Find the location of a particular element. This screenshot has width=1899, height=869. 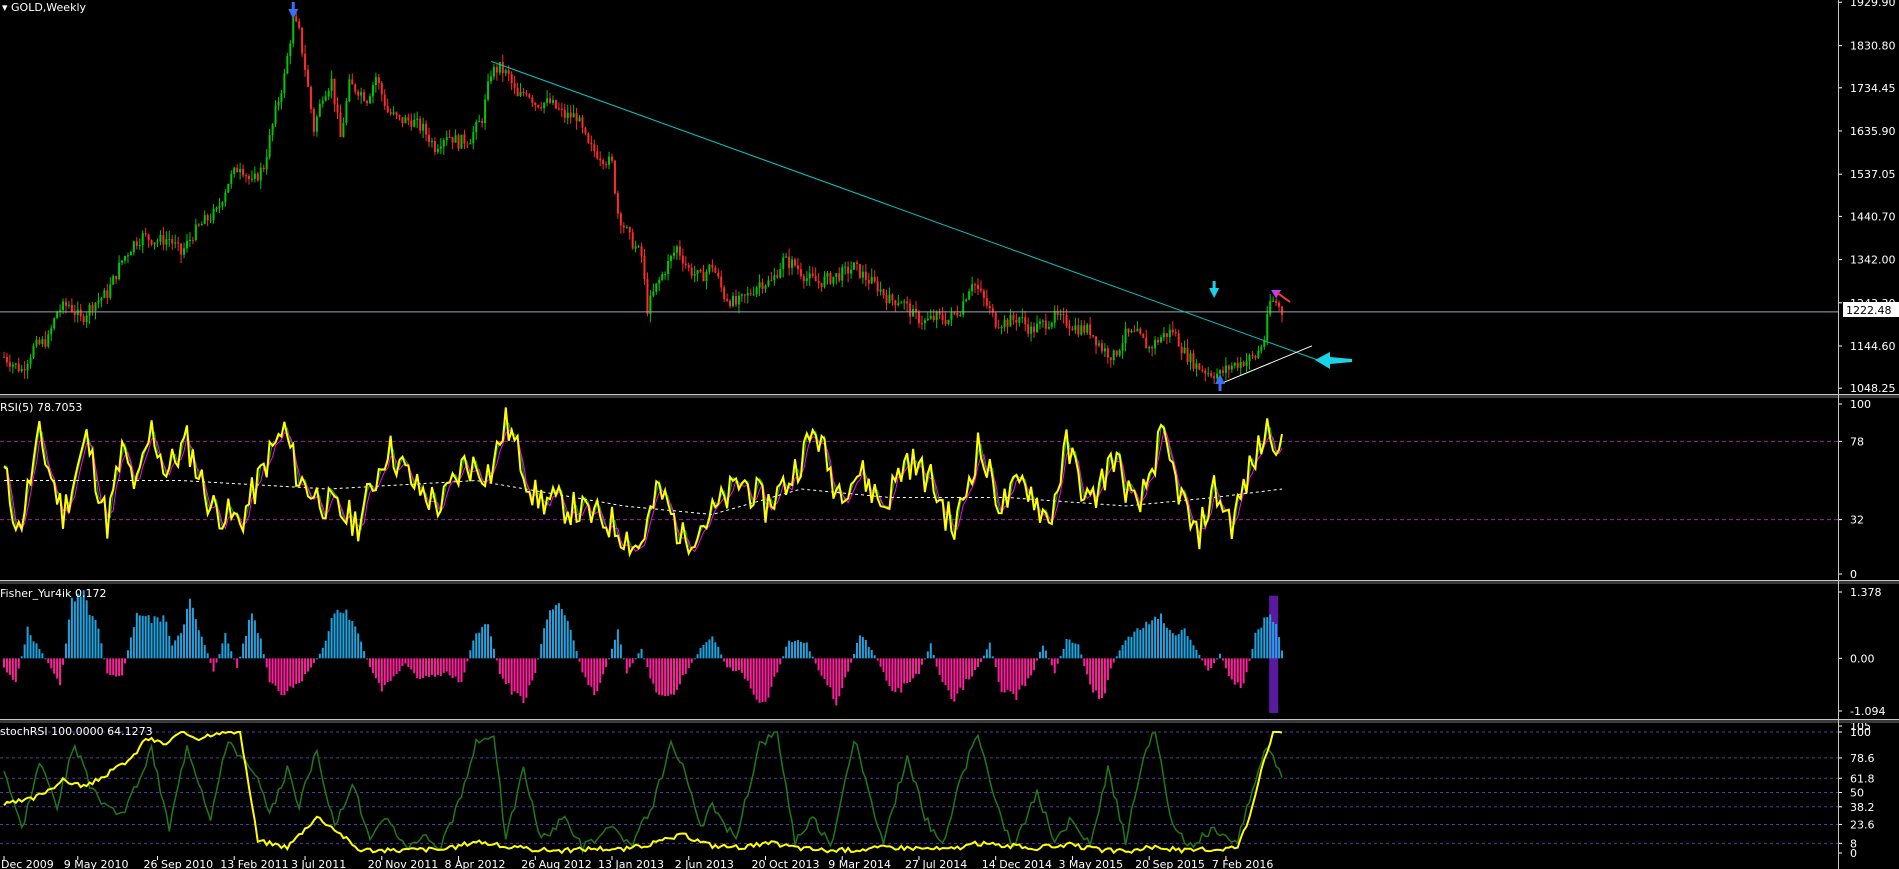

date-axis-label: 3 May 2015 is located at coordinates (1090, 863).